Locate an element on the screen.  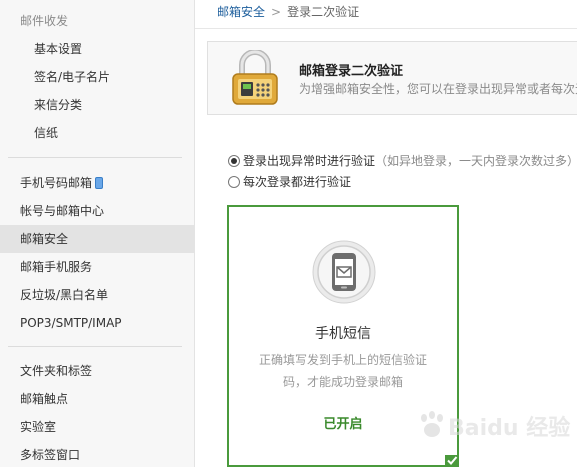
radio-button is located at coordinates (234, 181).